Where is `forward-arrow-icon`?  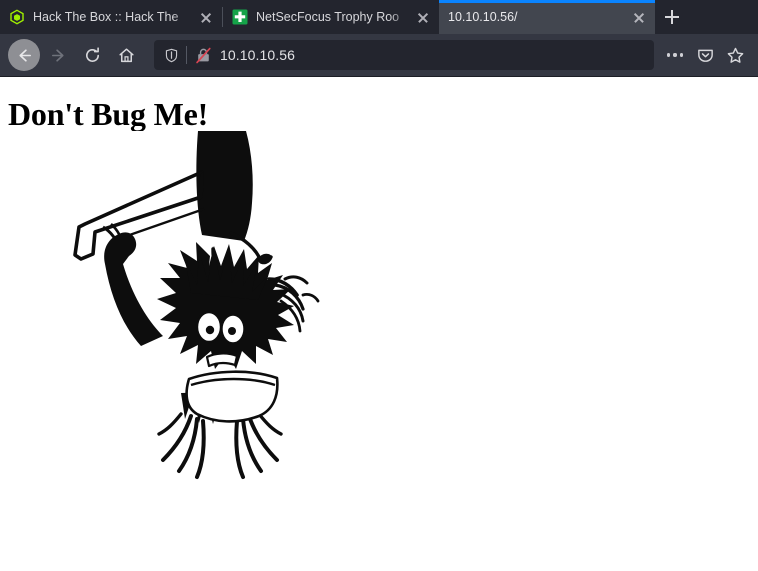
forward-arrow-icon is located at coordinates (58, 55).